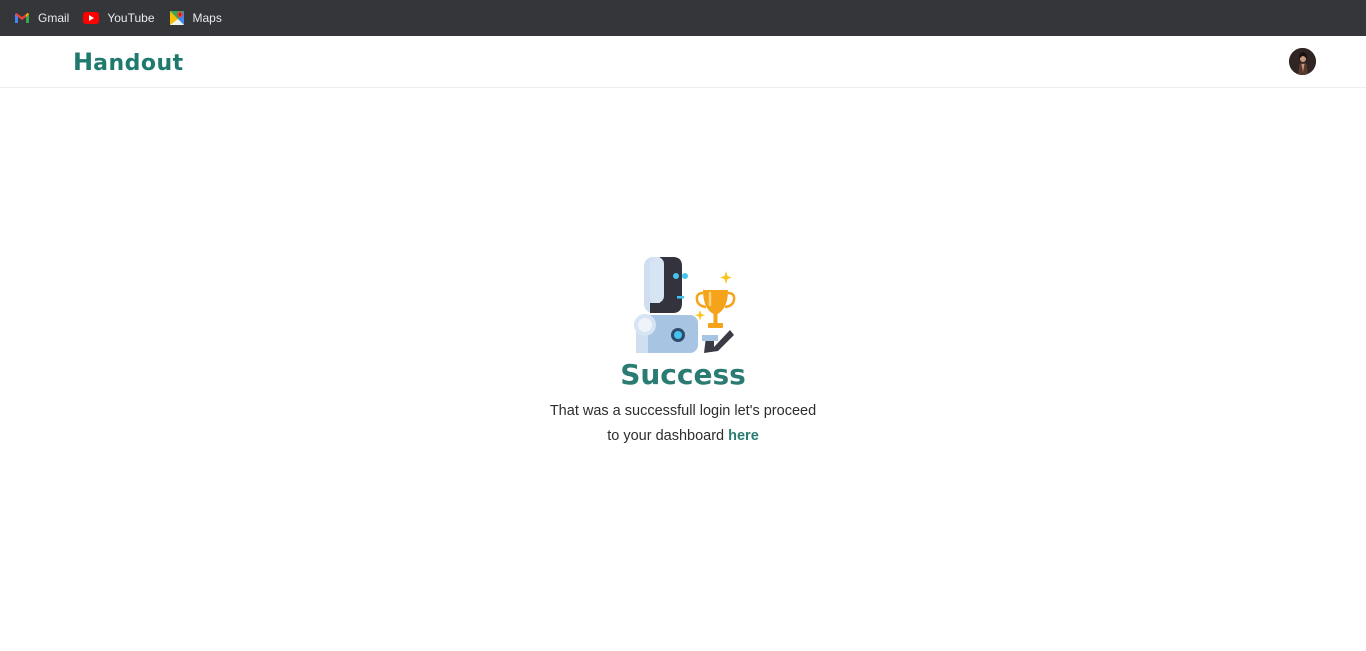 The width and height of the screenshot is (1366, 651). I want to click on handout-logo: Handout, so click(128, 62).